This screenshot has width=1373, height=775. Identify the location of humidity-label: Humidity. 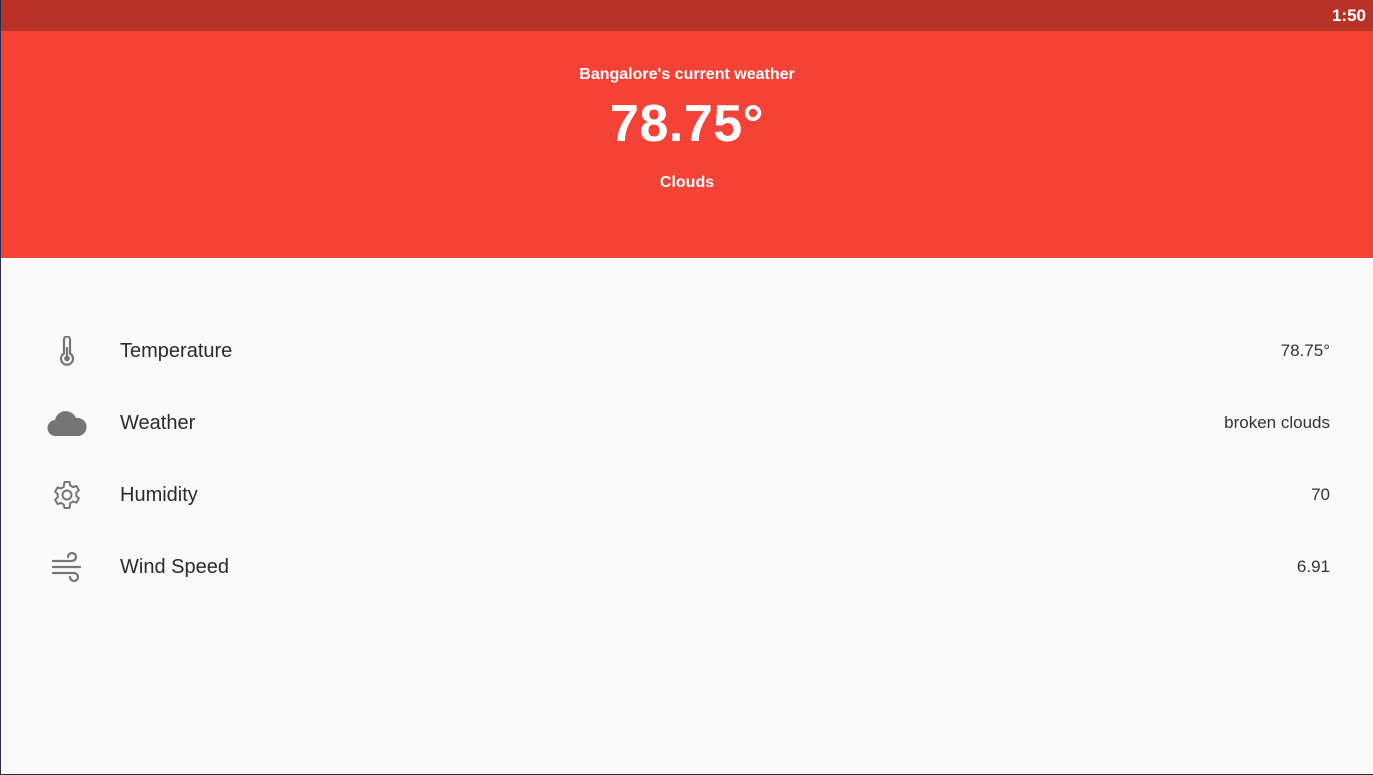
(159, 494).